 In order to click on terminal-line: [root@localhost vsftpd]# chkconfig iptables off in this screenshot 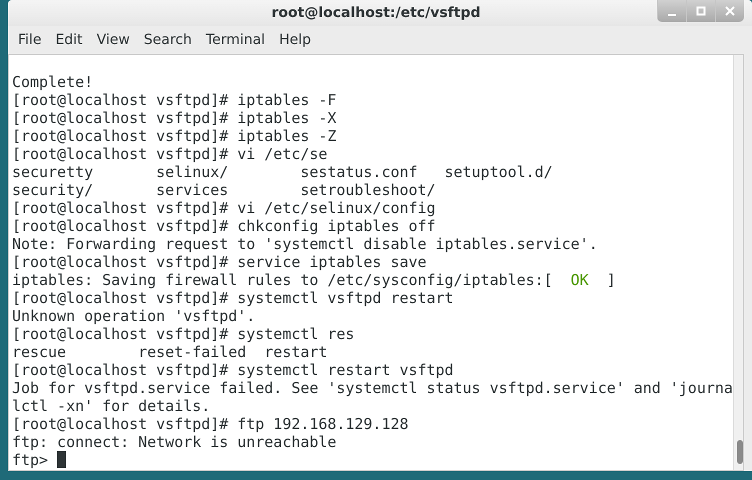, I will do `click(224, 226)`.